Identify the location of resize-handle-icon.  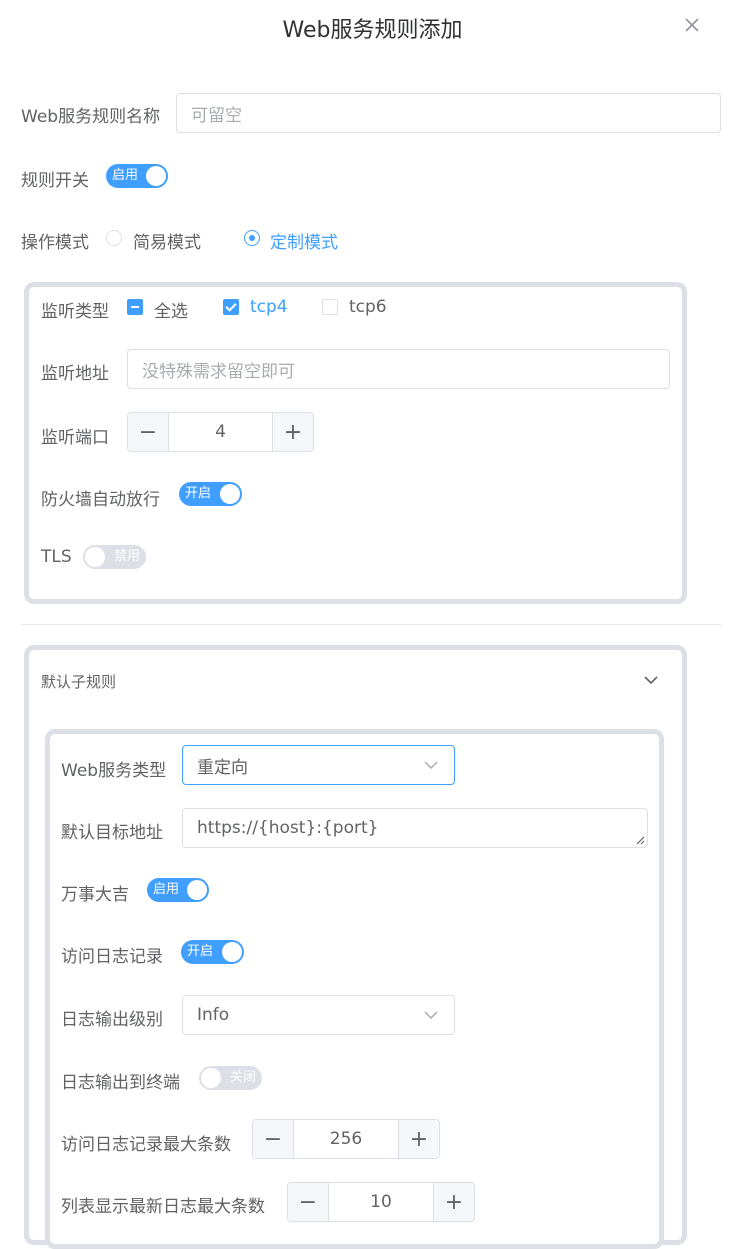
(640, 840).